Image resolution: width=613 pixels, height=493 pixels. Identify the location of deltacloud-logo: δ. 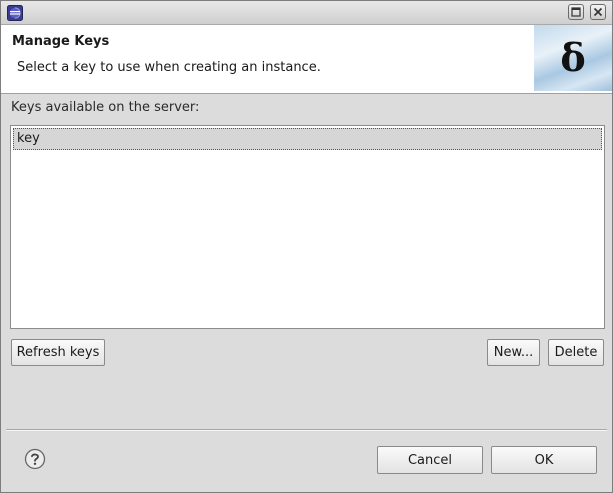
(573, 58).